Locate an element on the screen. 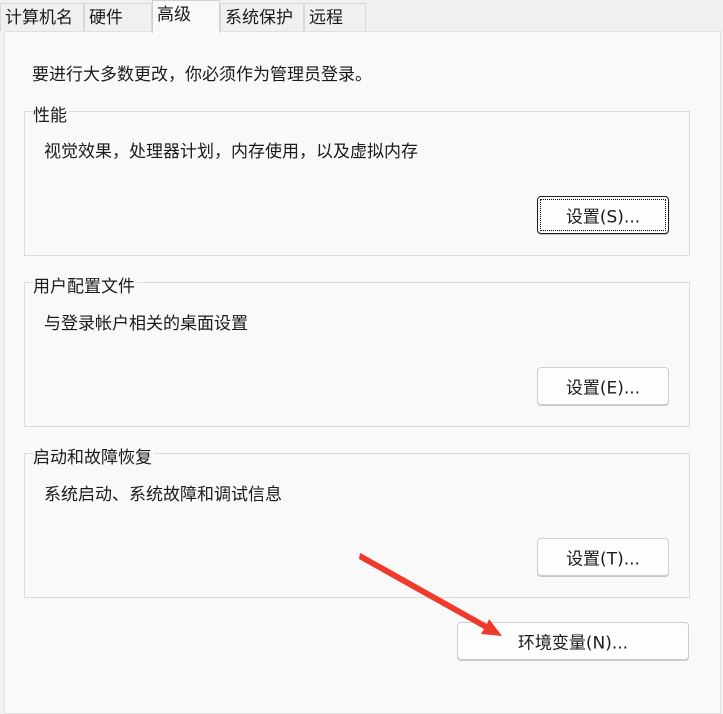 The height and width of the screenshot is (714, 723). startup-recovery-description: 系统启动、系统故障和调试信息 is located at coordinates (163, 495).